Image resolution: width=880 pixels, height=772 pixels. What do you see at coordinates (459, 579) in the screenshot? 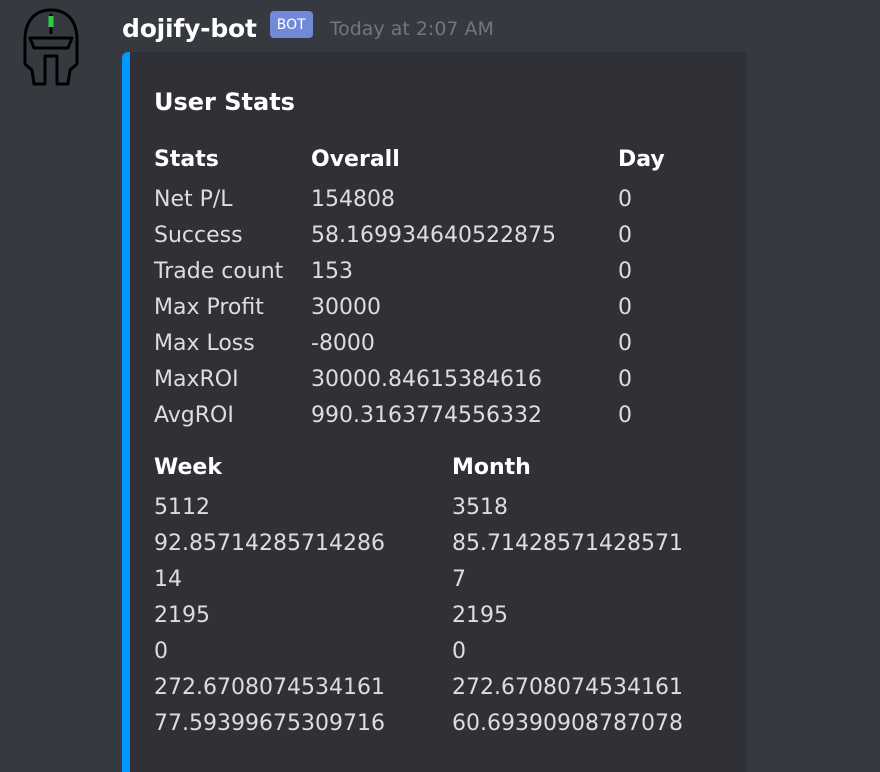
I see `field-line: 7` at bounding box center [459, 579].